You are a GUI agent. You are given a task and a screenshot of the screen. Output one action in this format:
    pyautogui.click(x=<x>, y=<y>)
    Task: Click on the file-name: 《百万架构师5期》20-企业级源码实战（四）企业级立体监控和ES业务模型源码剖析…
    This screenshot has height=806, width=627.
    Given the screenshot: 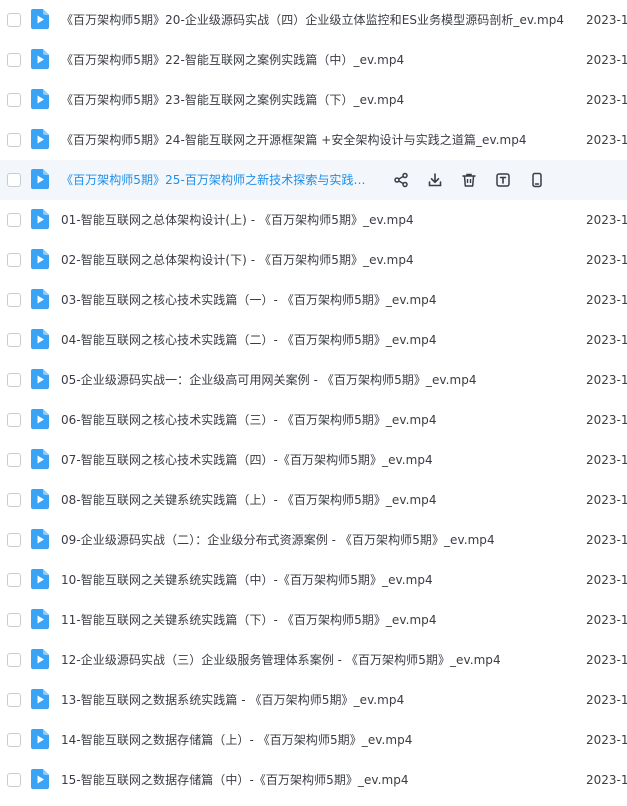 What is the action you would take?
    pyautogui.click(x=312, y=20)
    